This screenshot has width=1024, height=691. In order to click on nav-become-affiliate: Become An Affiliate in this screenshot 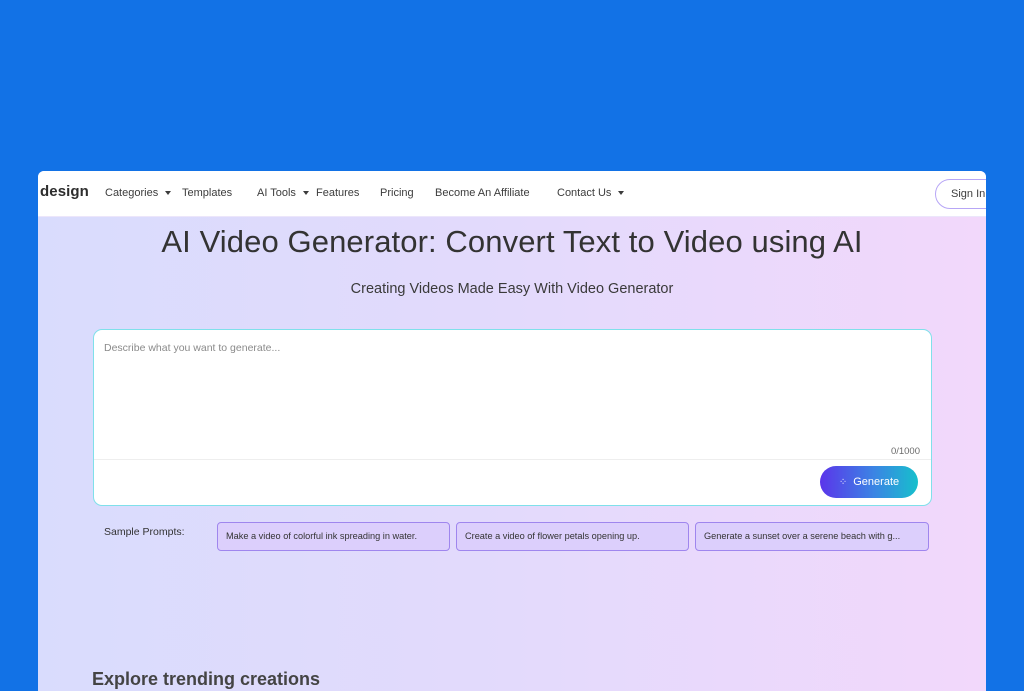, I will do `click(482, 193)`.